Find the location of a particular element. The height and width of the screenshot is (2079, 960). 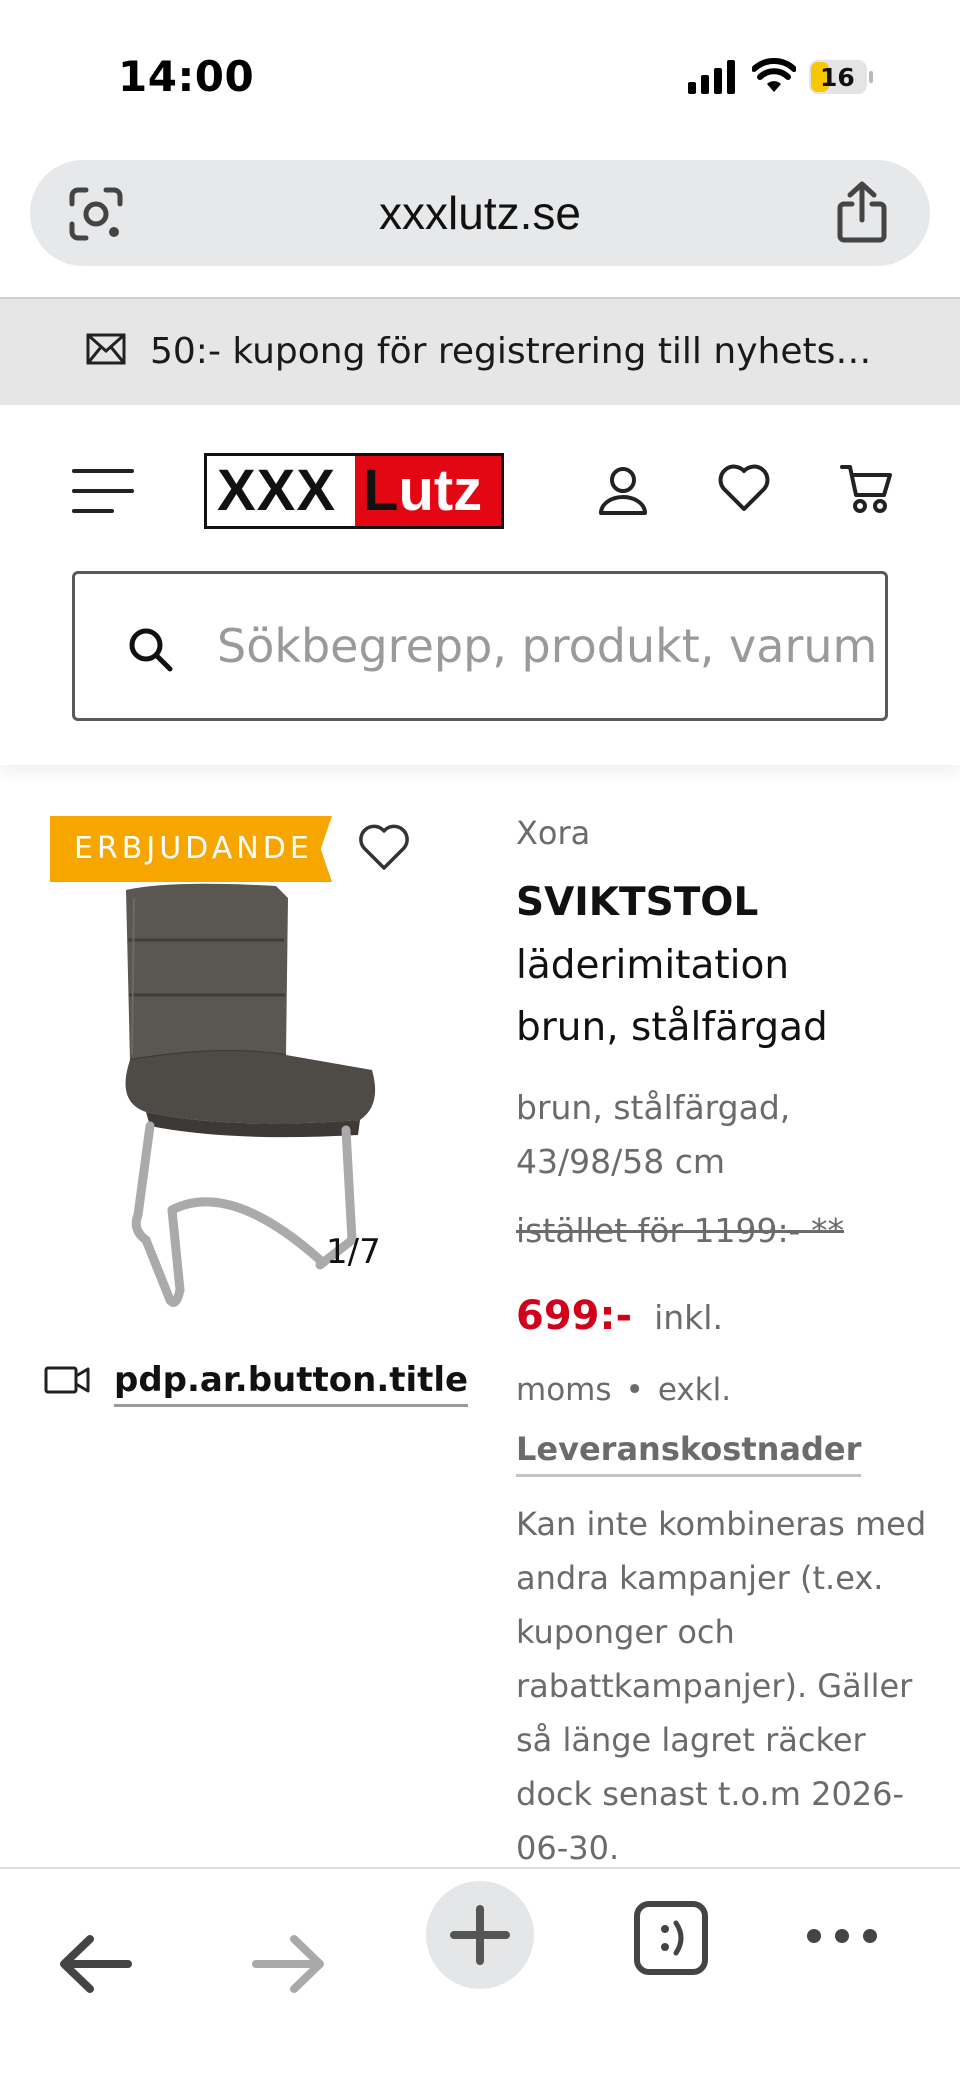

logo-lutz: Lutz is located at coordinates (428, 491).